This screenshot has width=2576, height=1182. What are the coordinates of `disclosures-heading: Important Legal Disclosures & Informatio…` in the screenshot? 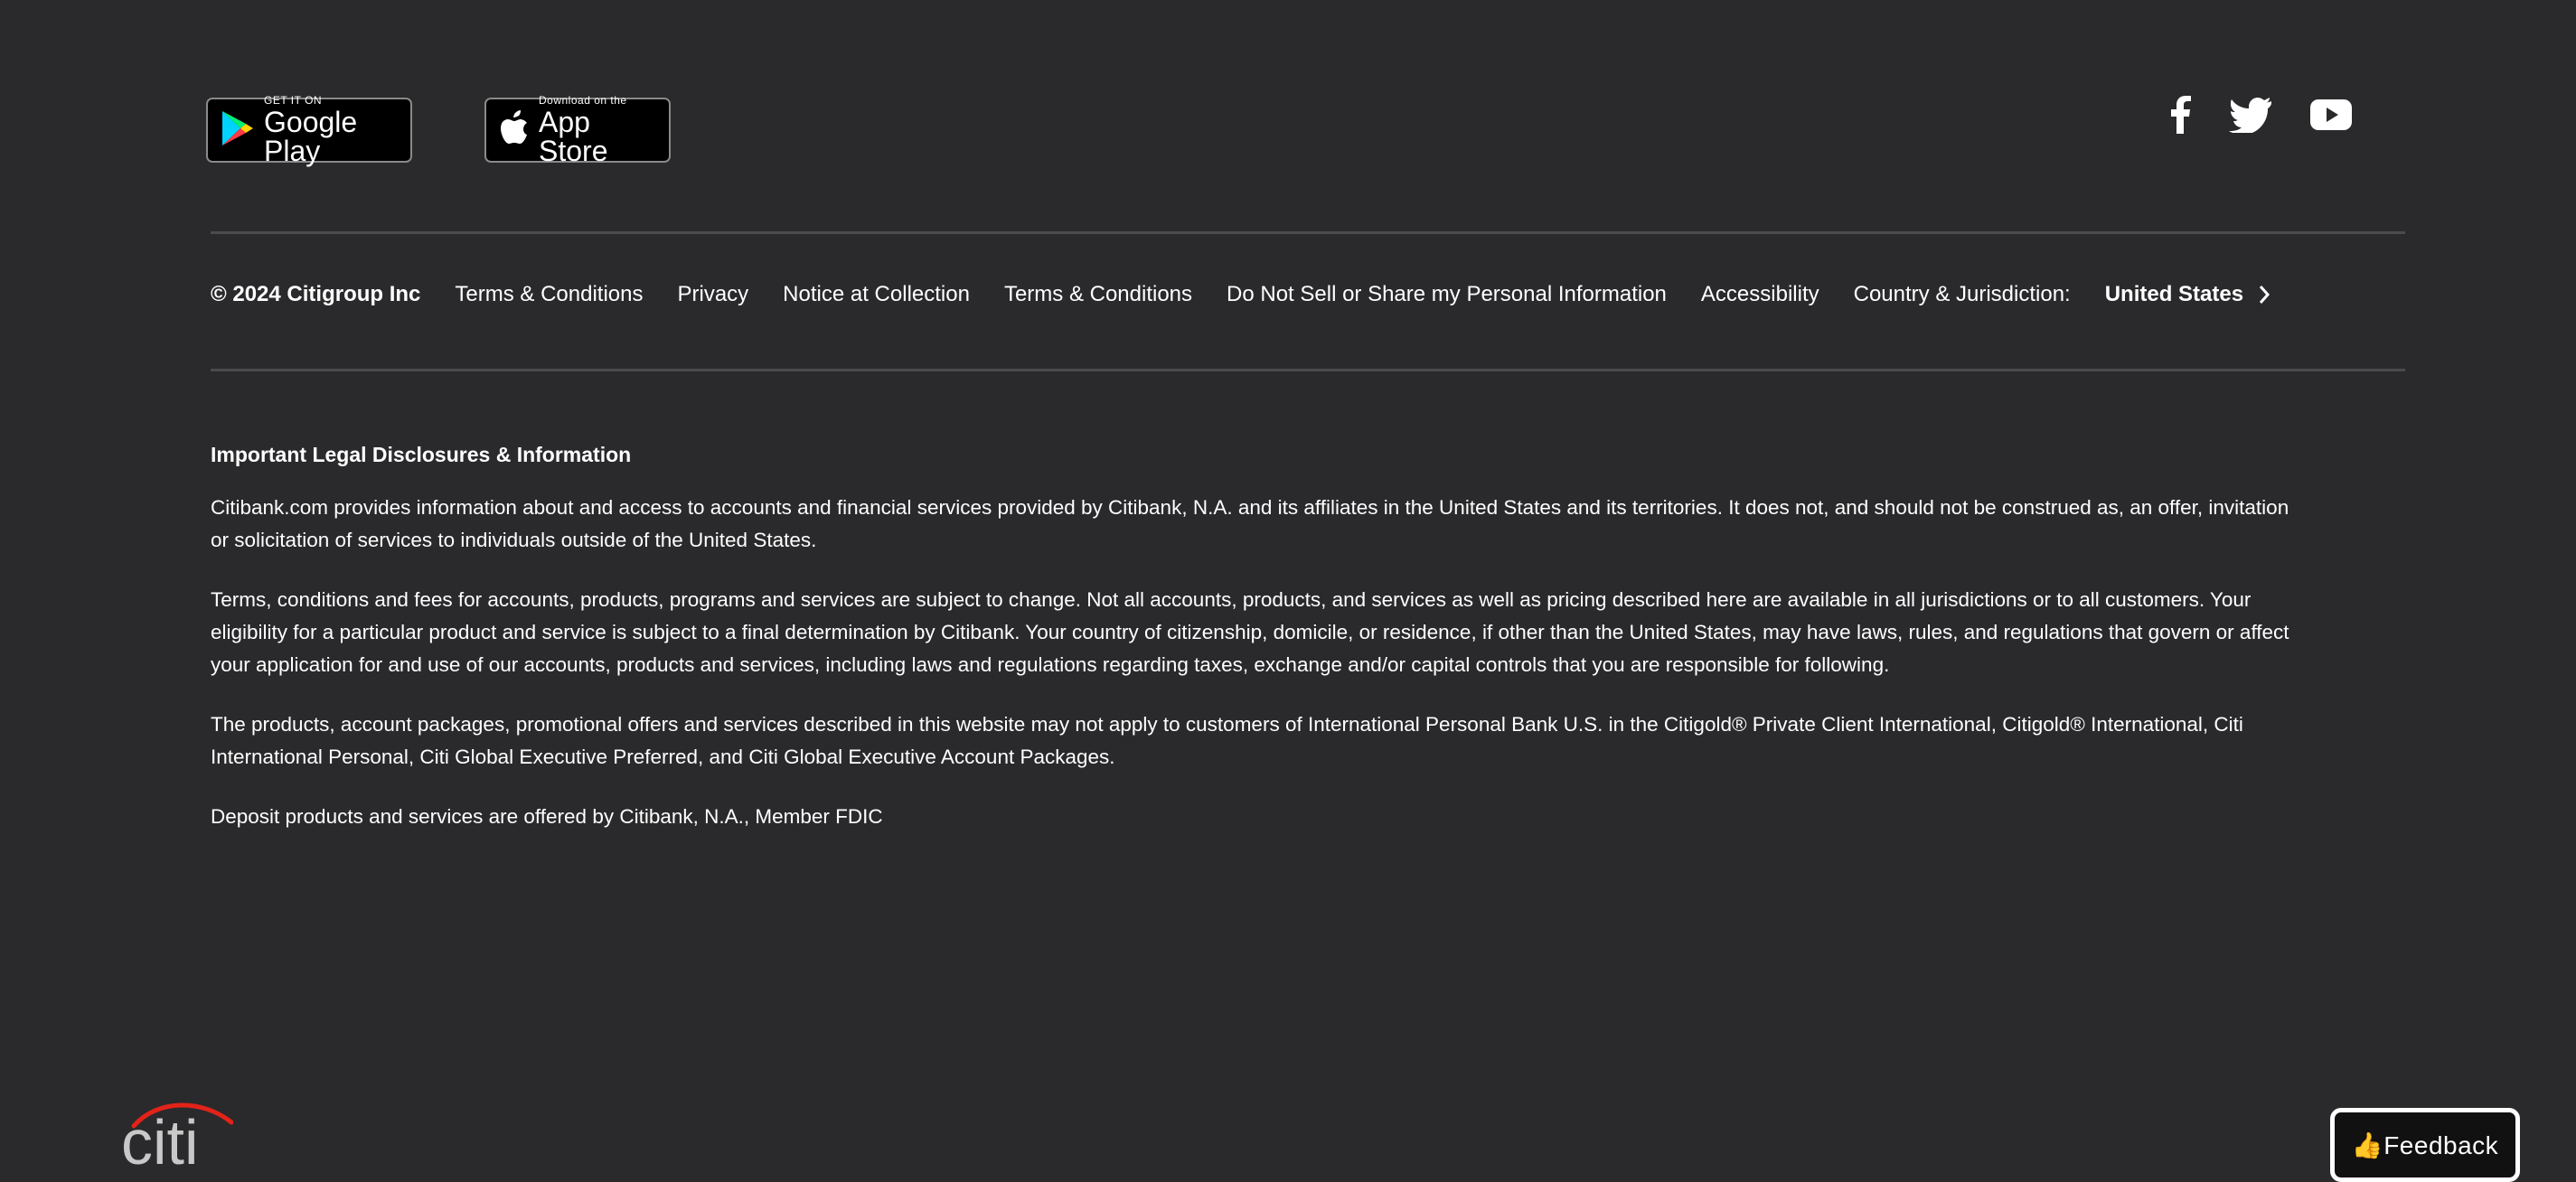 It's located at (421, 454).